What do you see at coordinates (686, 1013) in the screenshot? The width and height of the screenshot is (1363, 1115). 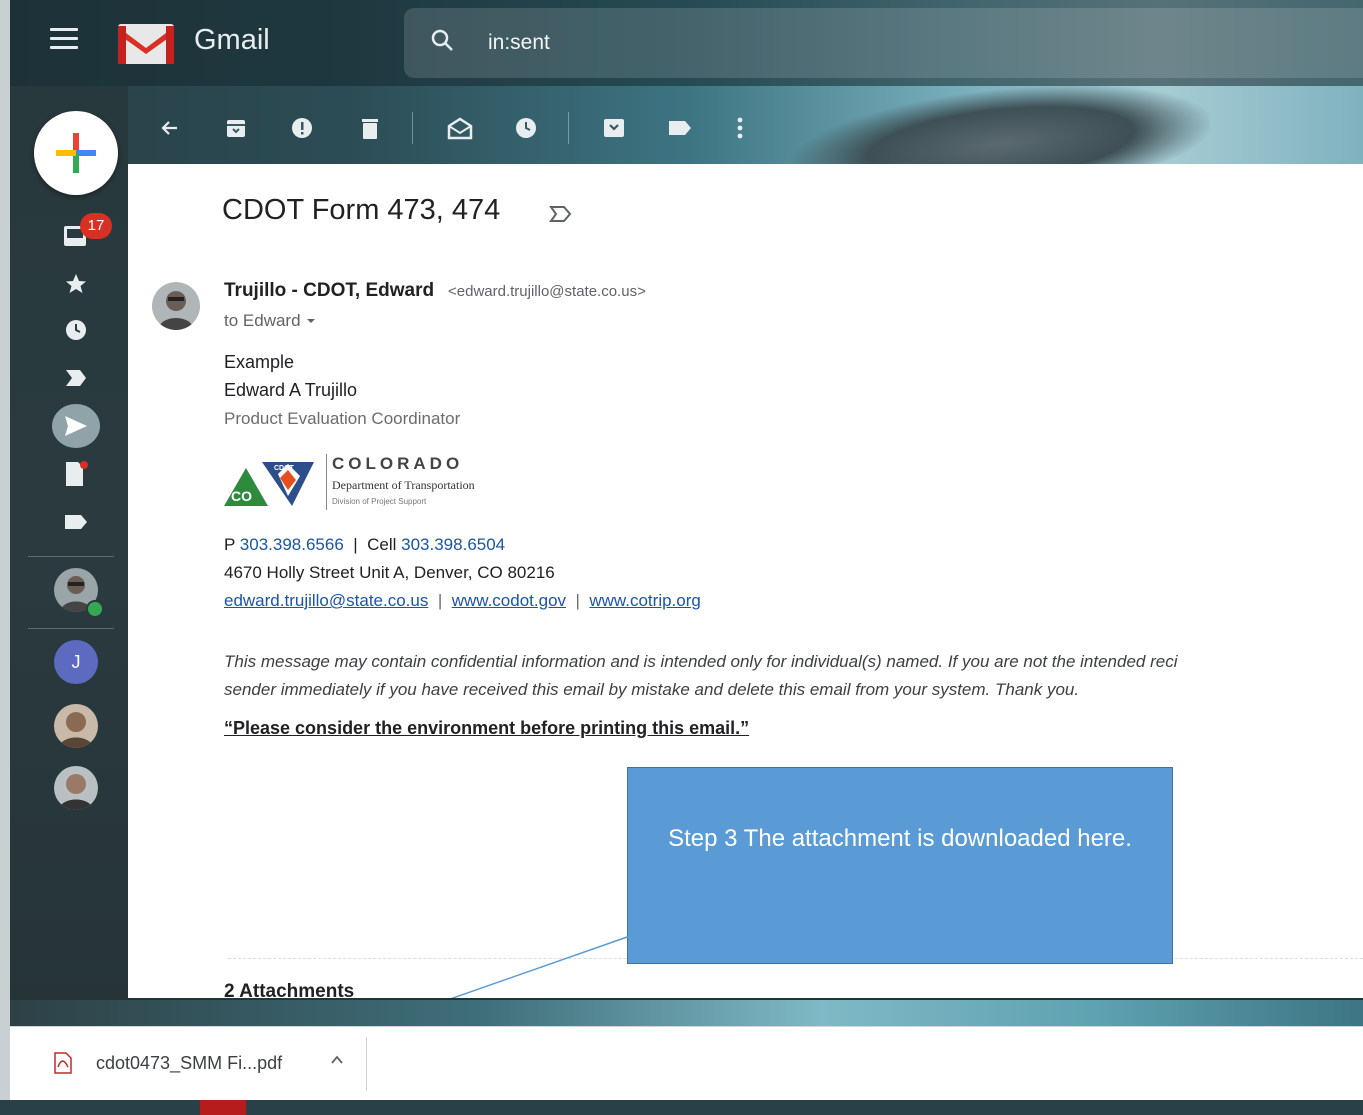 I see `theme-strip` at bounding box center [686, 1013].